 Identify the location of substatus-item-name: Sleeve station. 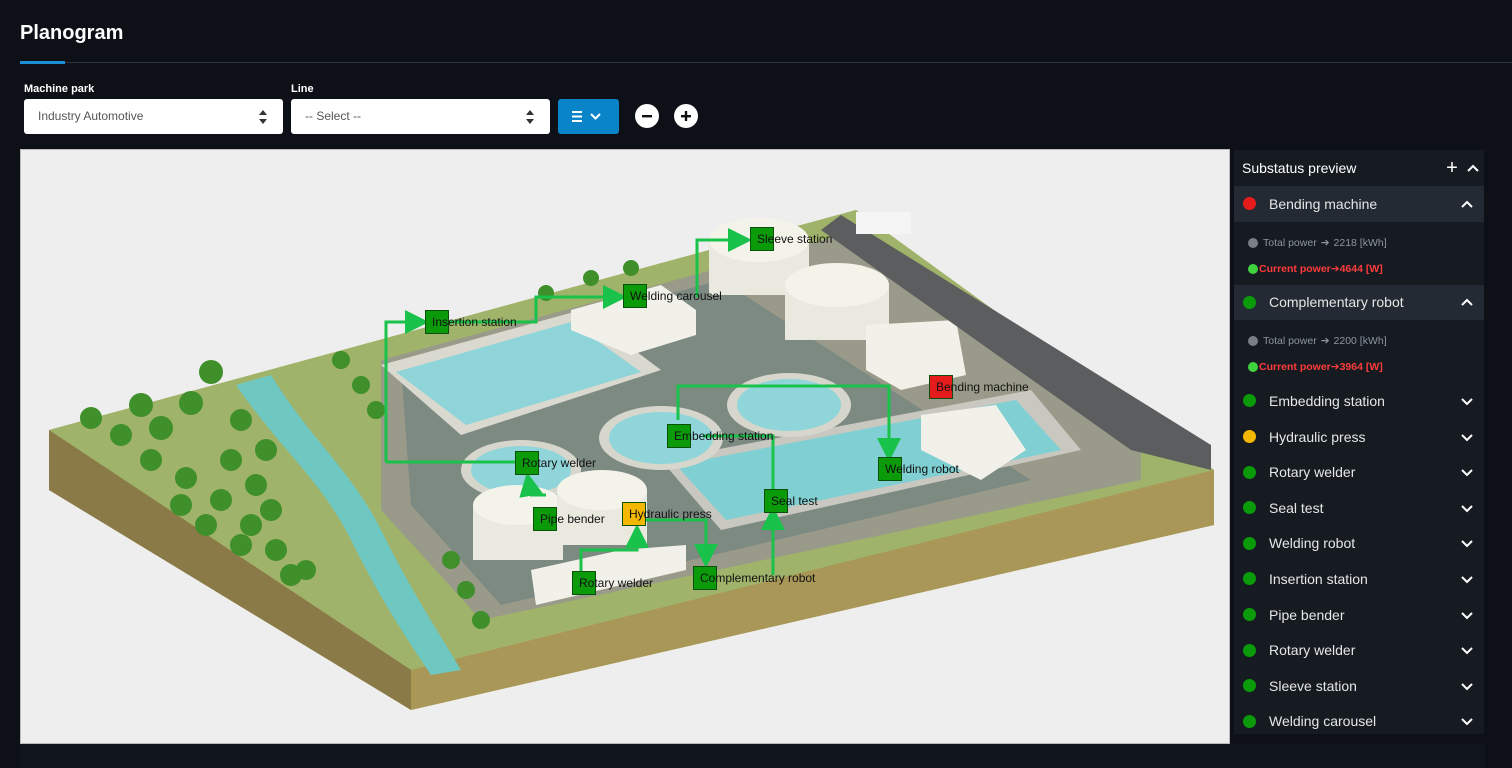
(1313, 685).